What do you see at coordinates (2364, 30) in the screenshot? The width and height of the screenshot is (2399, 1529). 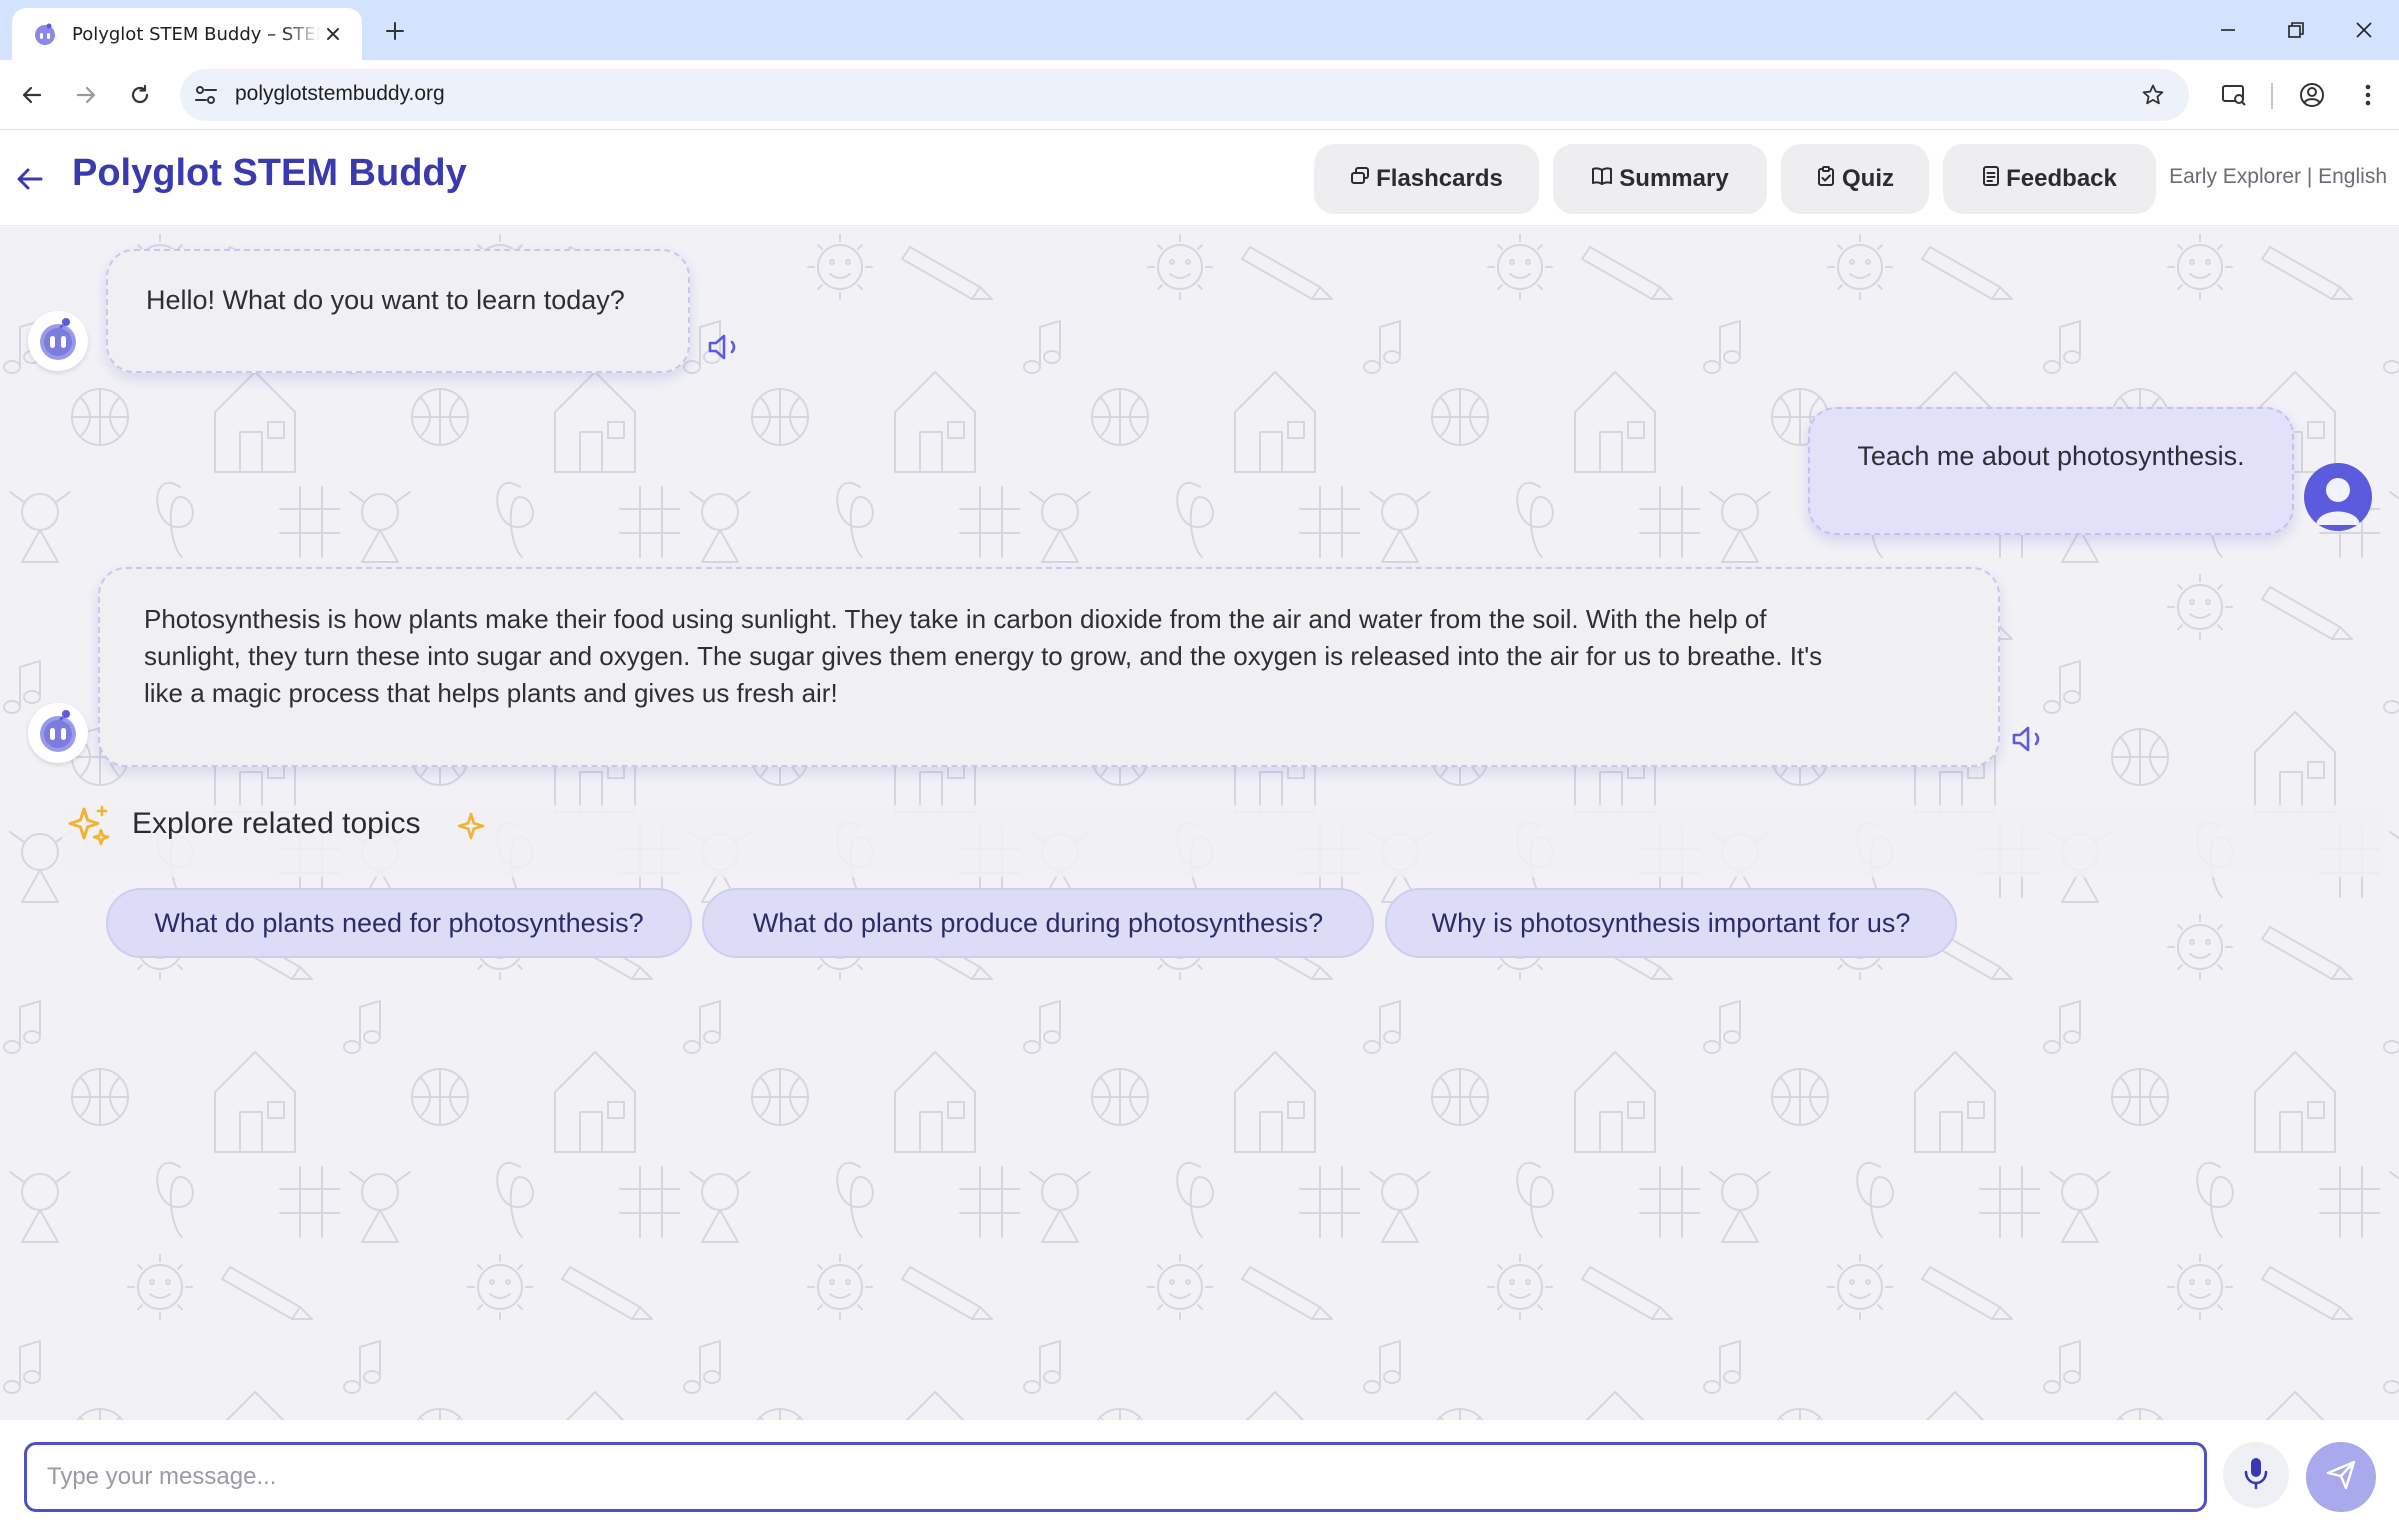 I see `close-window-icon` at bounding box center [2364, 30].